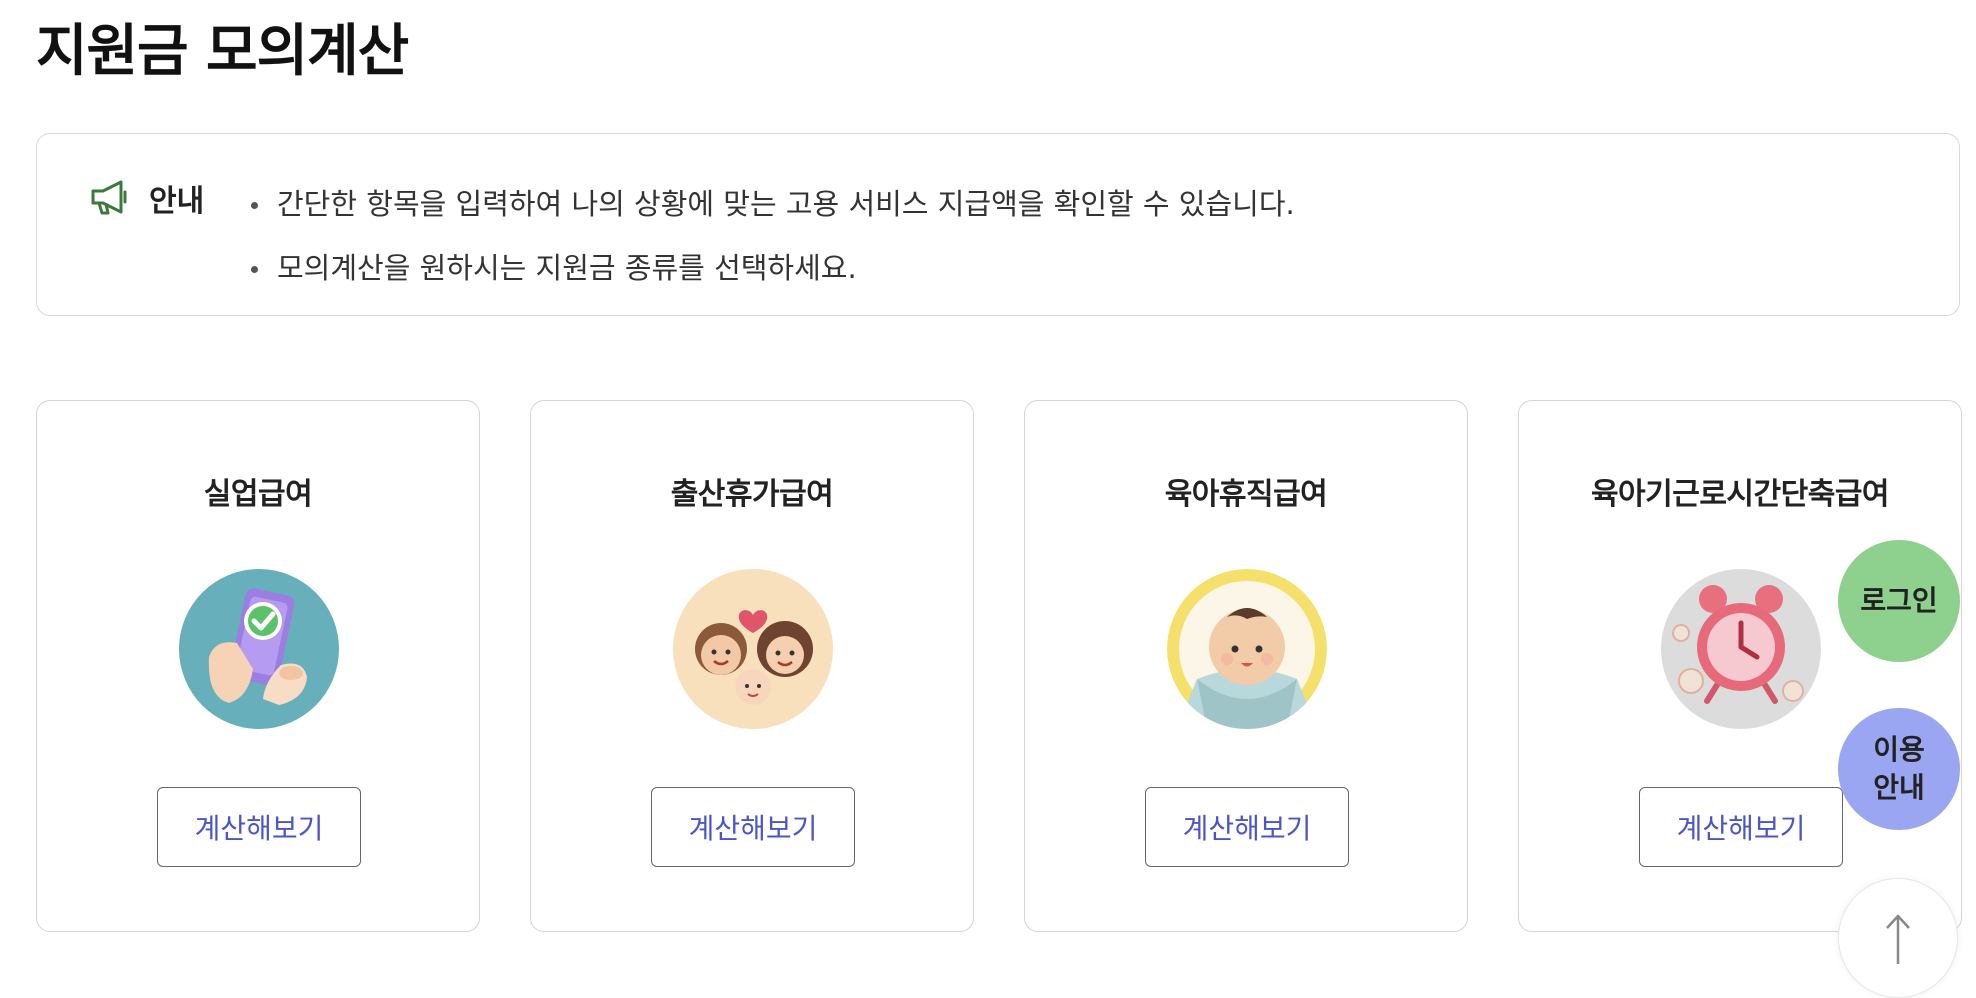 This screenshot has width=1976, height=998. Describe the element at coordinates (752, 494) in the screenshot. I see `card-title: 출산휴가급여` at that location.